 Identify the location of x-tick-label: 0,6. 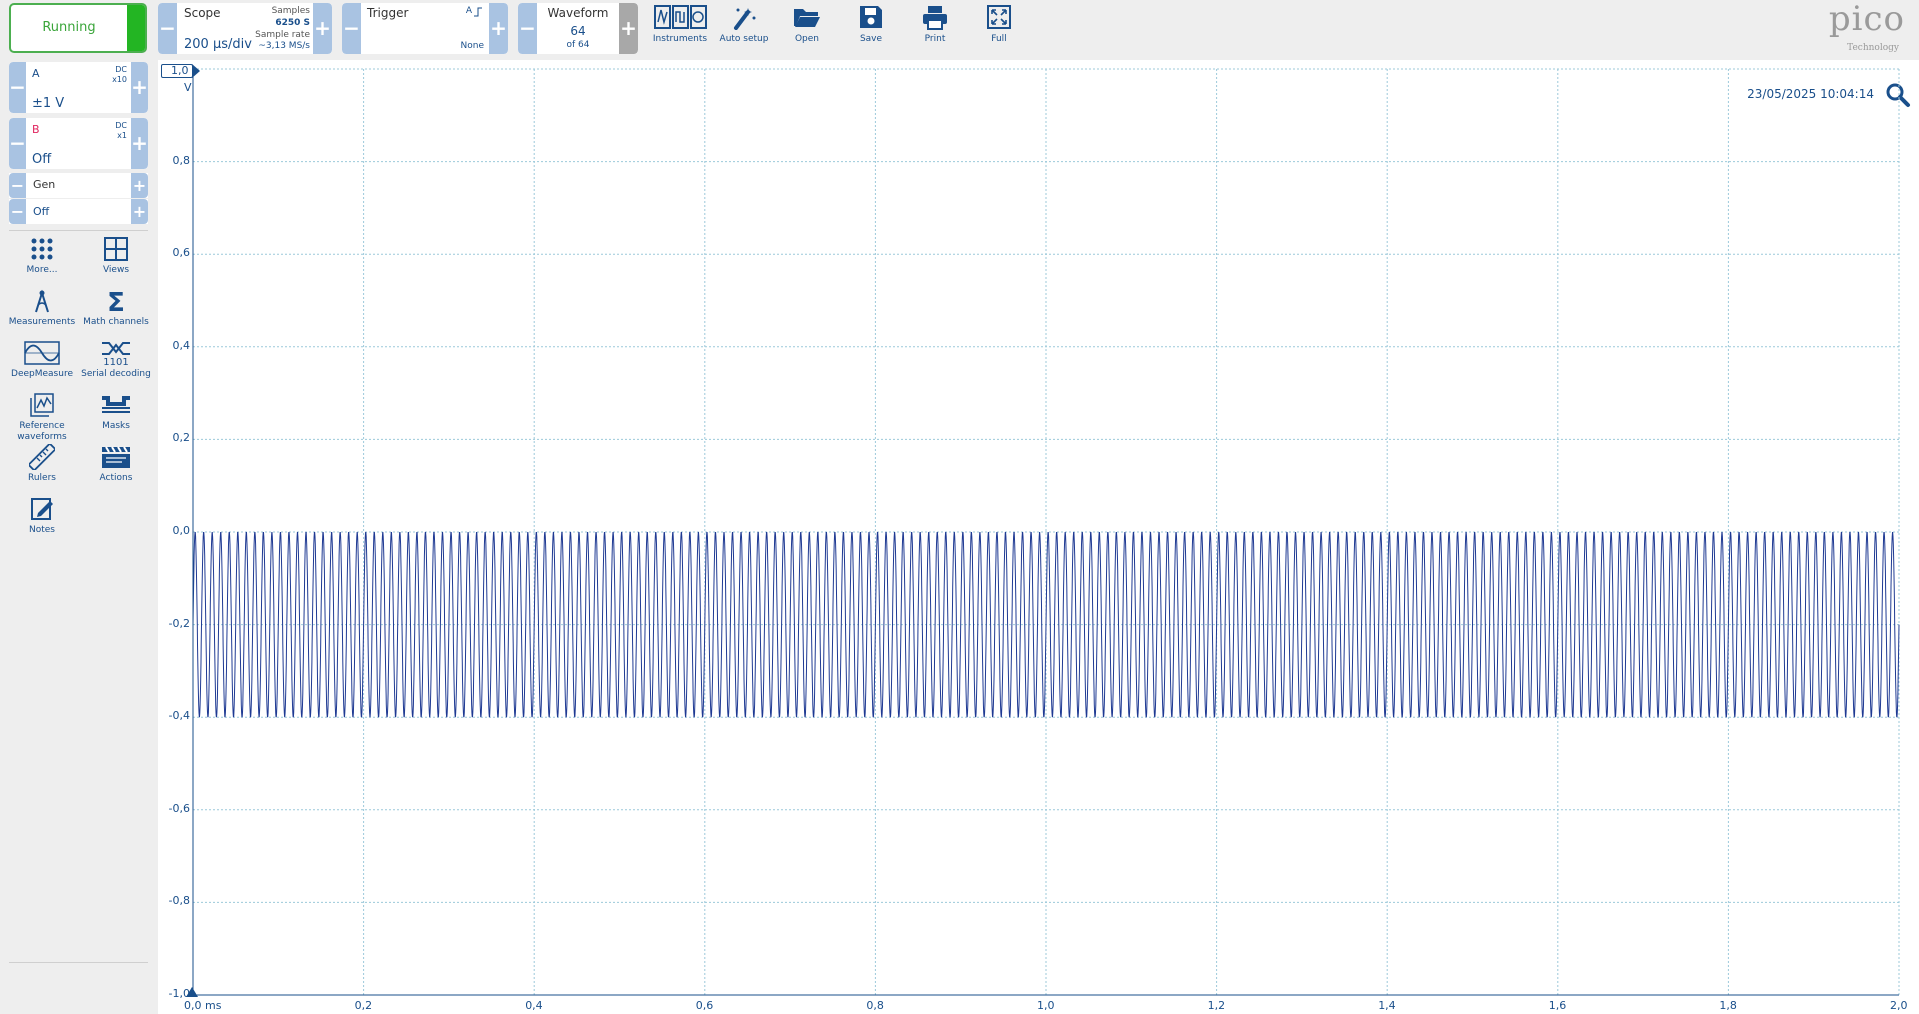
(704, 1005).